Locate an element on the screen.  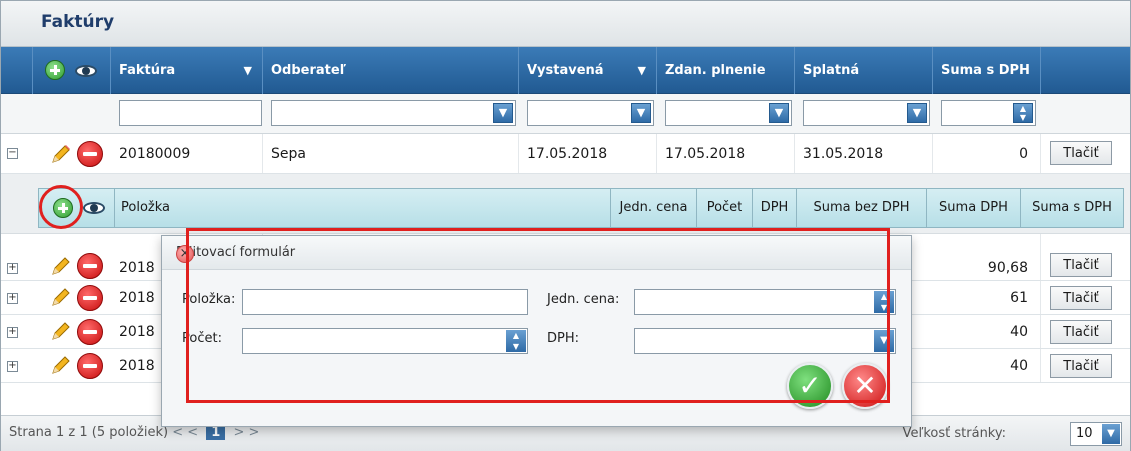
header-suma-label: Suma s DPH is located at coordinates (985, 70).